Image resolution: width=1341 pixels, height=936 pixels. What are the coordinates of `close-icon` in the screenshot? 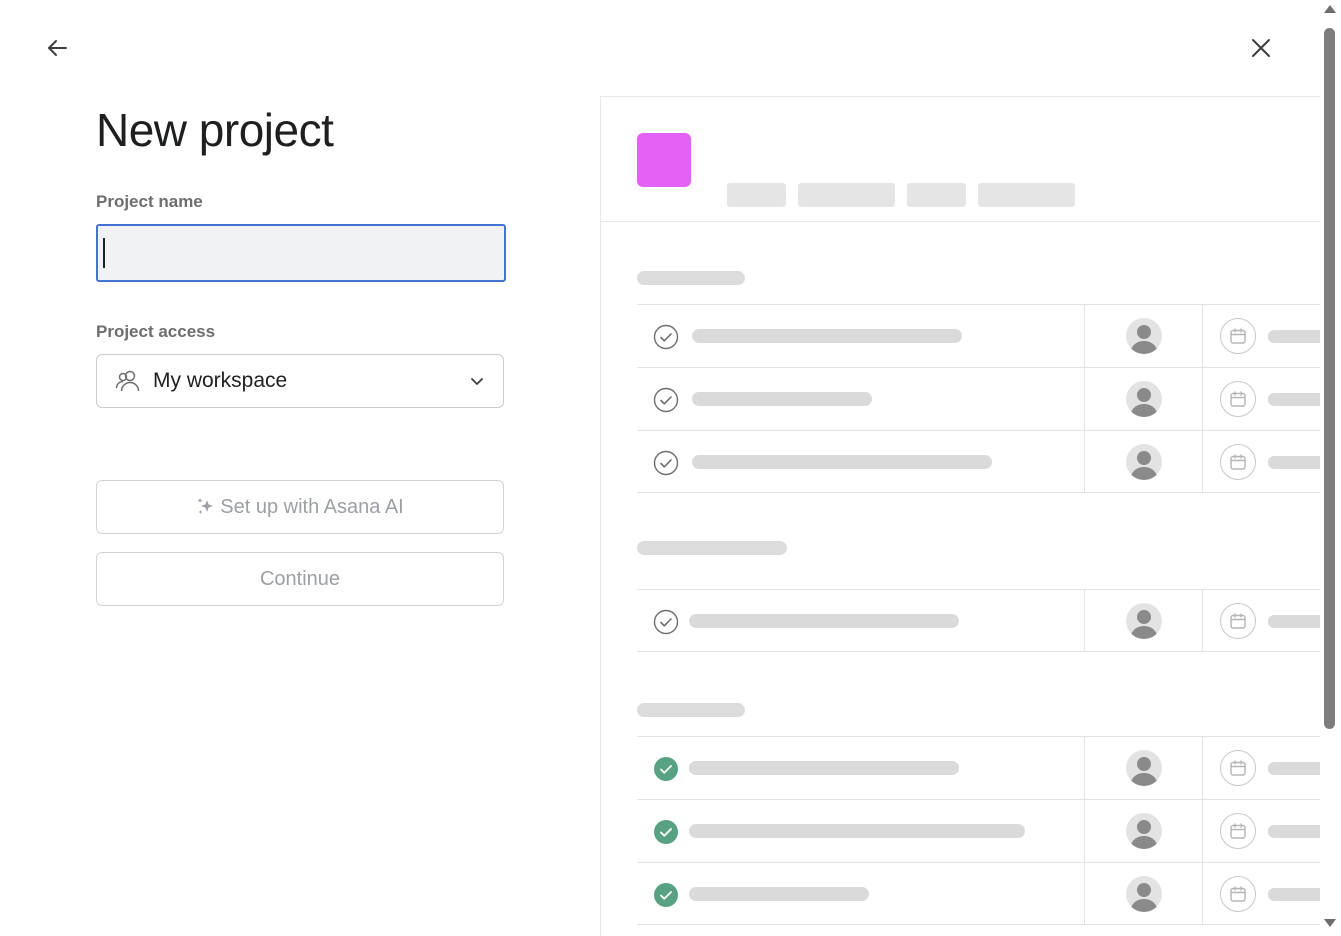 It's located at (1261, 48).